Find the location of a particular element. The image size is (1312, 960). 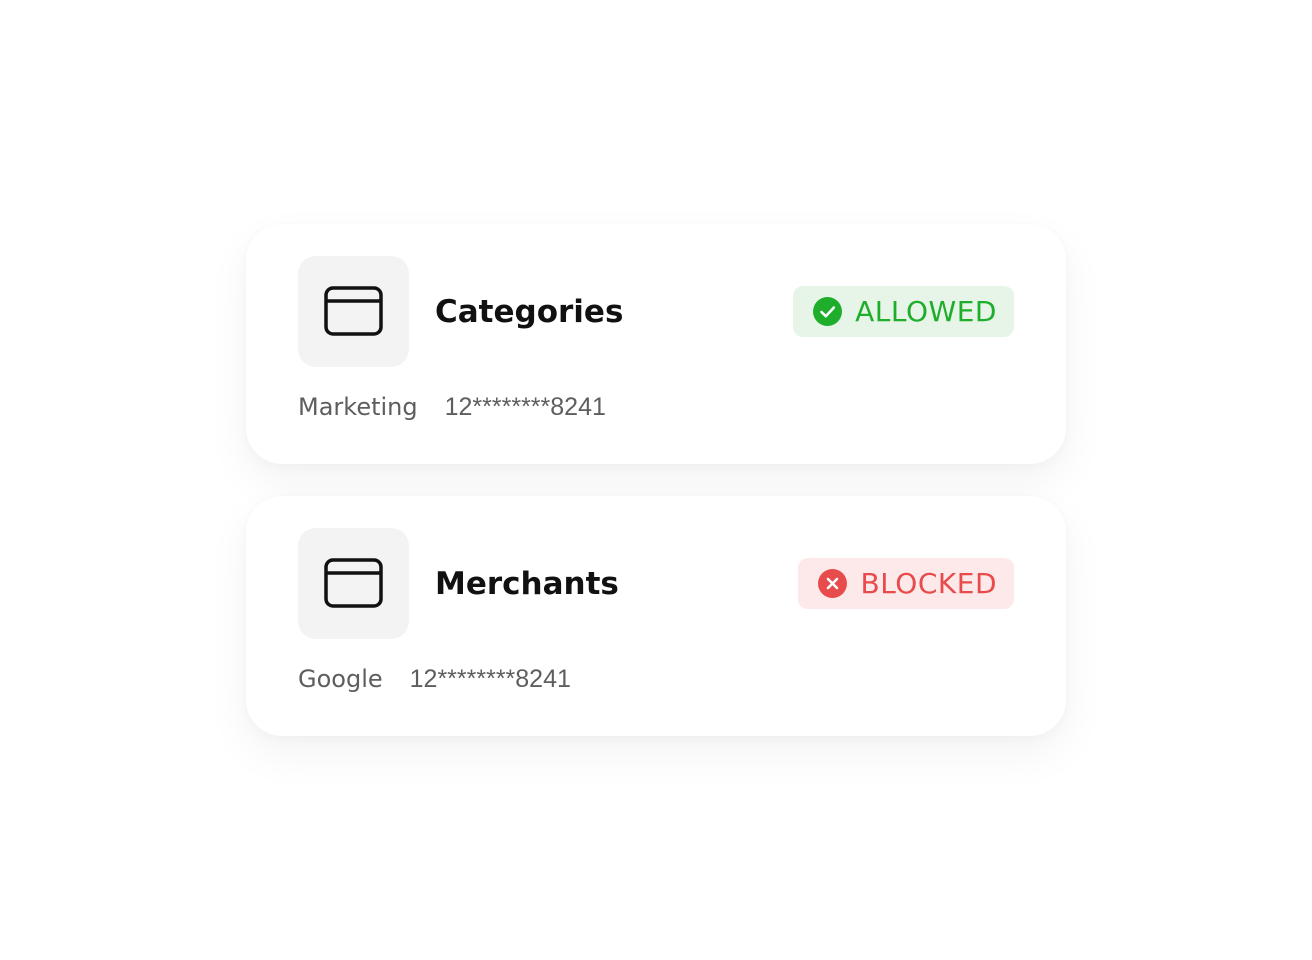

status-badge-allowed: ALLOWED is located at coordinates (903, 311).